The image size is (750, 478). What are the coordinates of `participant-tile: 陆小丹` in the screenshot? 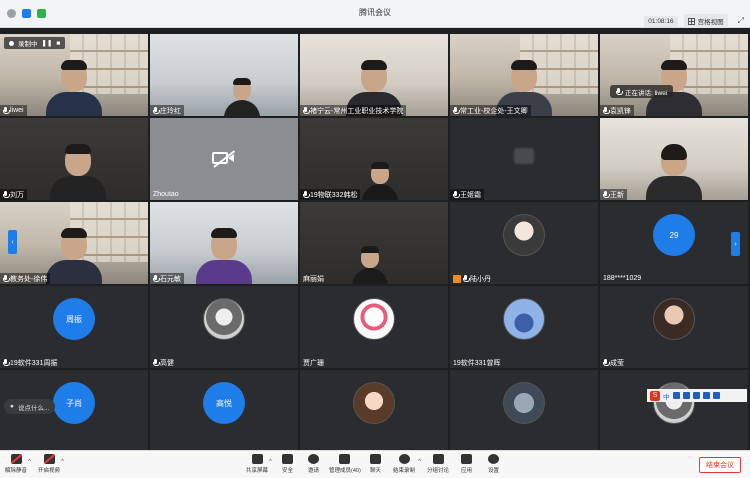 It's located at (524, 243).